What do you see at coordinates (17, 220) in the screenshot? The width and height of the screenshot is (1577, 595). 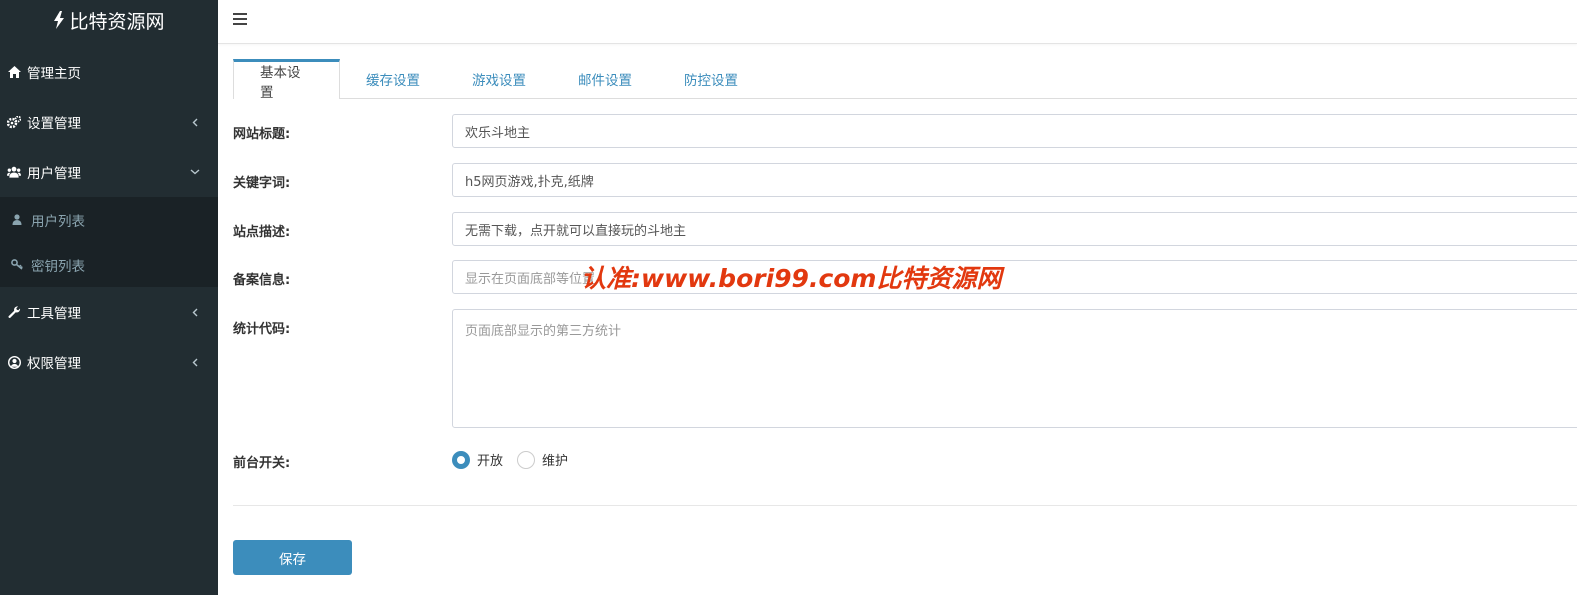 I see `user-icon` at bounding box center [17, 220].